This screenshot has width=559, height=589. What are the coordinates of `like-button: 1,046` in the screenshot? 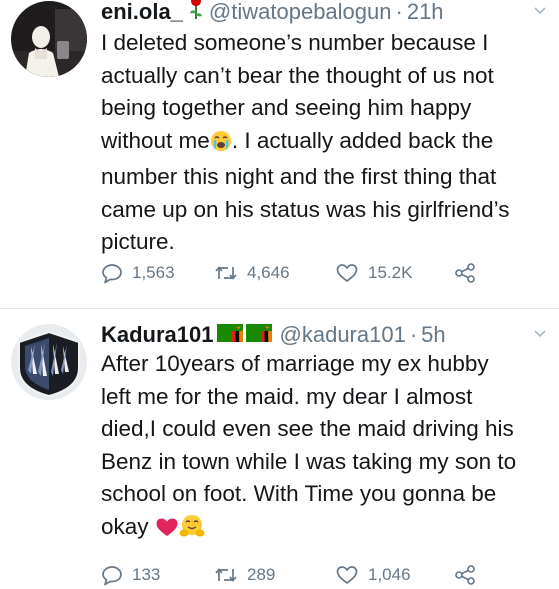 It's located at (373, 575).